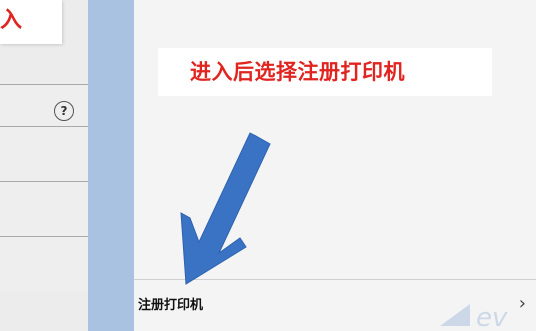  I want to click on callout-box-left: 入, so click(31, 22).